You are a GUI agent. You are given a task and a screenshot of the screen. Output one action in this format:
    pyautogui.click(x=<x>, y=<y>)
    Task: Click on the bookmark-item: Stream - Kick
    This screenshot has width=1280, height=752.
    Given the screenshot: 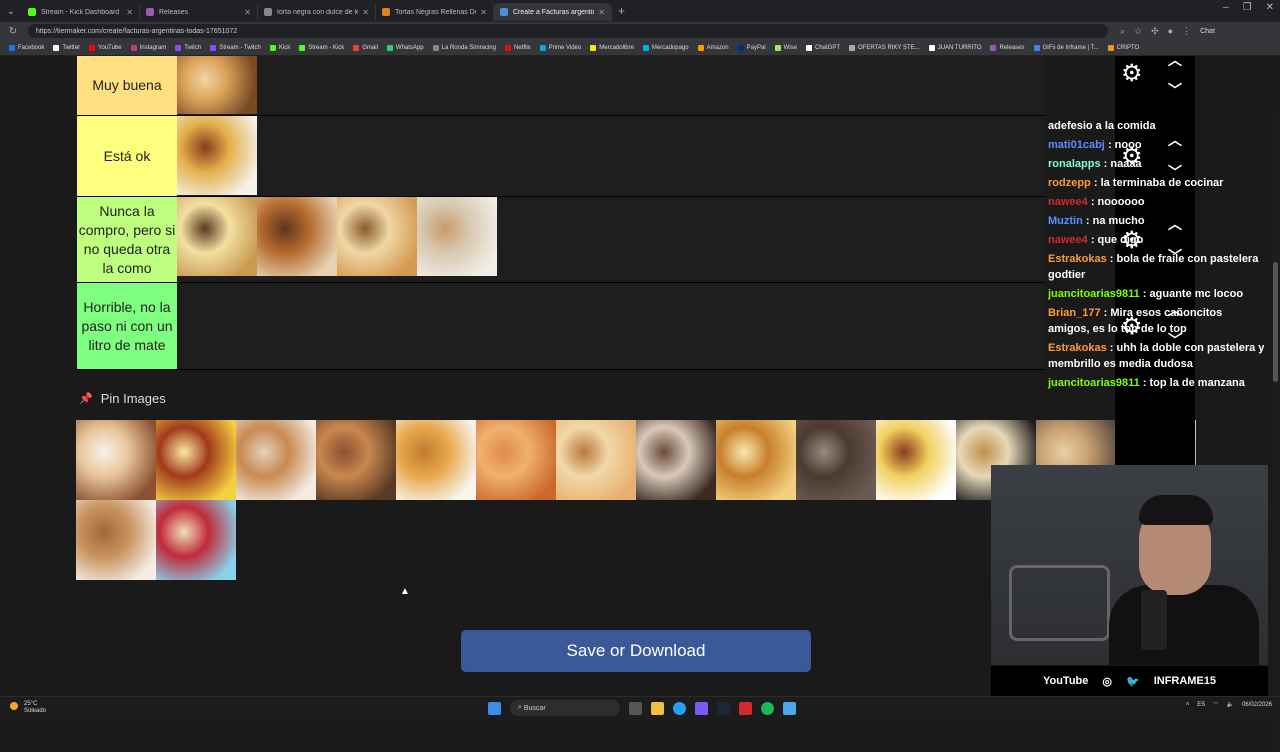 What is the action you would take?
    pyautogui.click(x=321, y=47)
    